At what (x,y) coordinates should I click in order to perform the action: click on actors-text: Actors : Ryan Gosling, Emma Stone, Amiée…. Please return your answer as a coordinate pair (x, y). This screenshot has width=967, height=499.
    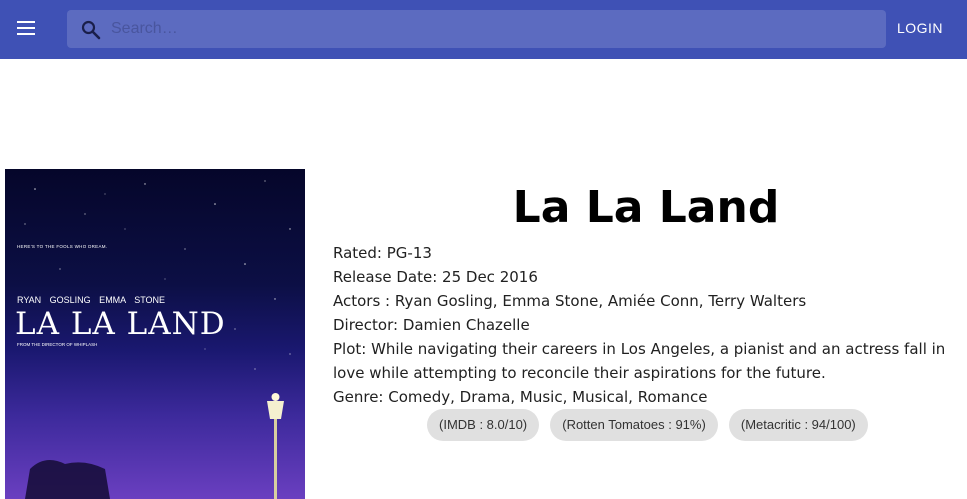
    Looking at the image, I should click on (570, 301).